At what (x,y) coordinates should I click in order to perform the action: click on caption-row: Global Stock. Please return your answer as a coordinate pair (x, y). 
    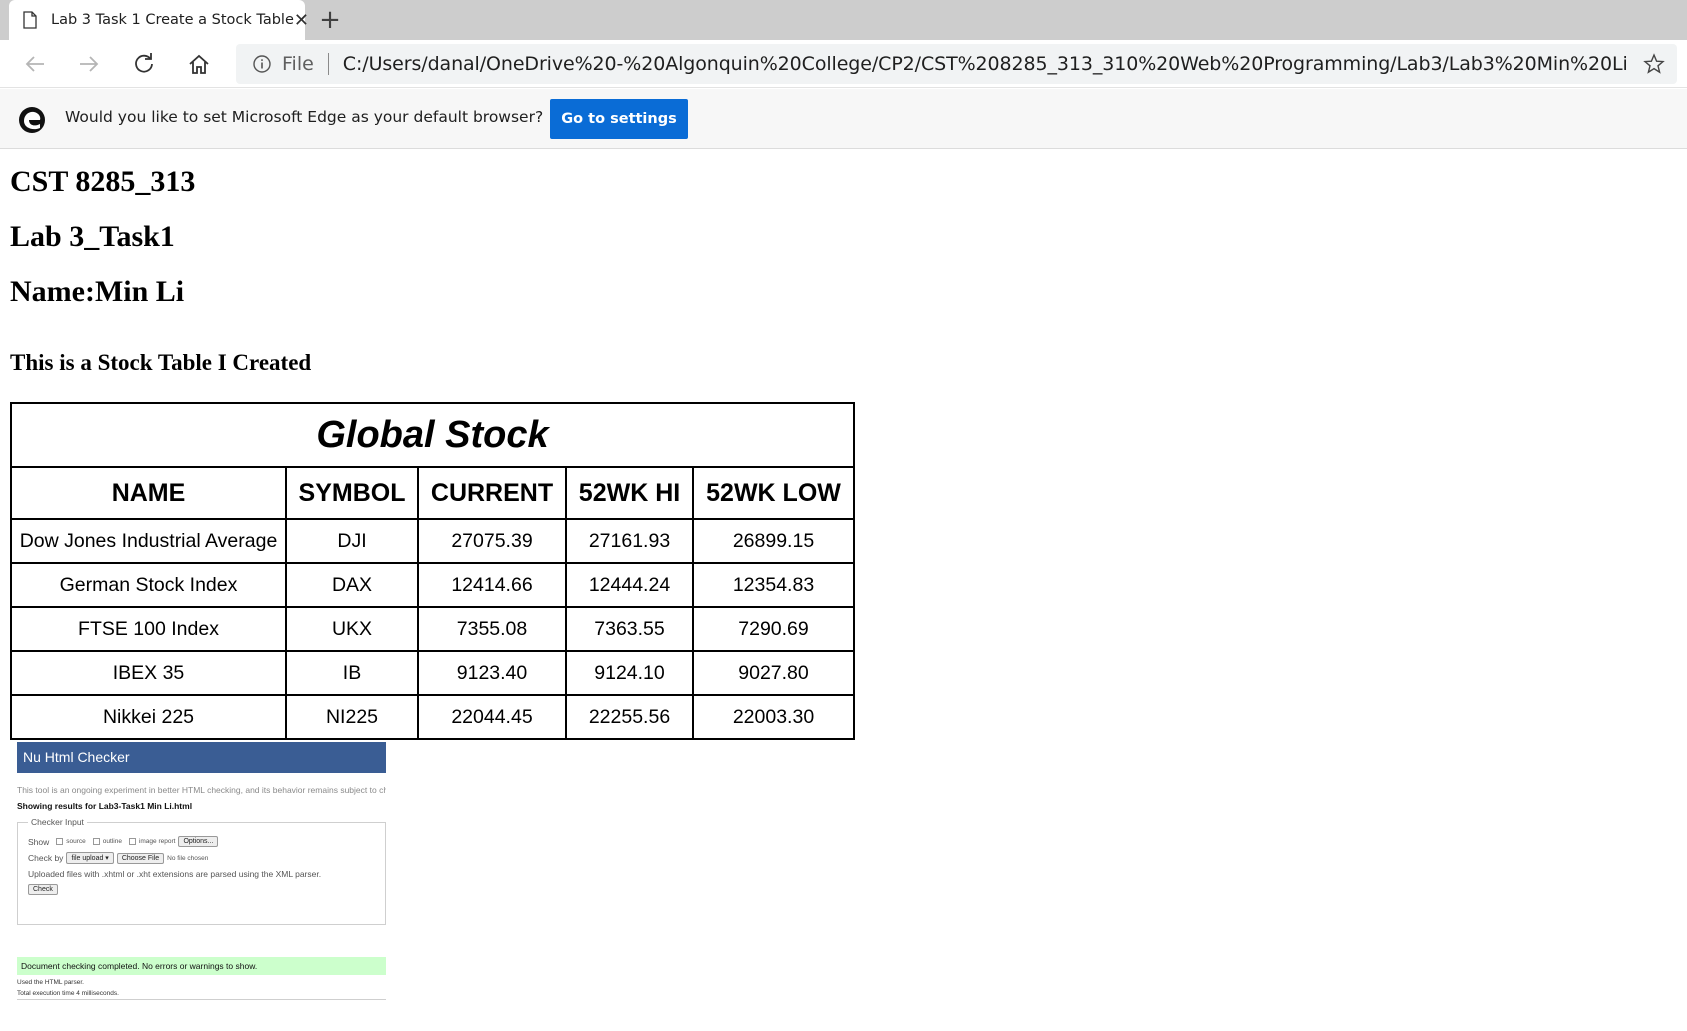
    Looking at the image, I should click on (432, 435).